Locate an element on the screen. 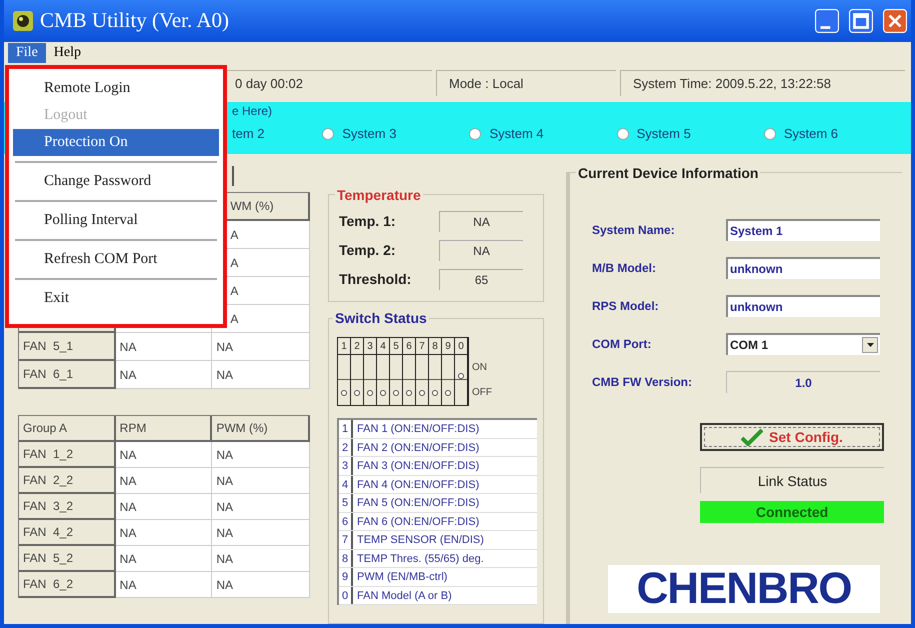 This screenshot has height=628, width=915. field-label: Temp. 2: is located at coordinates (368, 250).